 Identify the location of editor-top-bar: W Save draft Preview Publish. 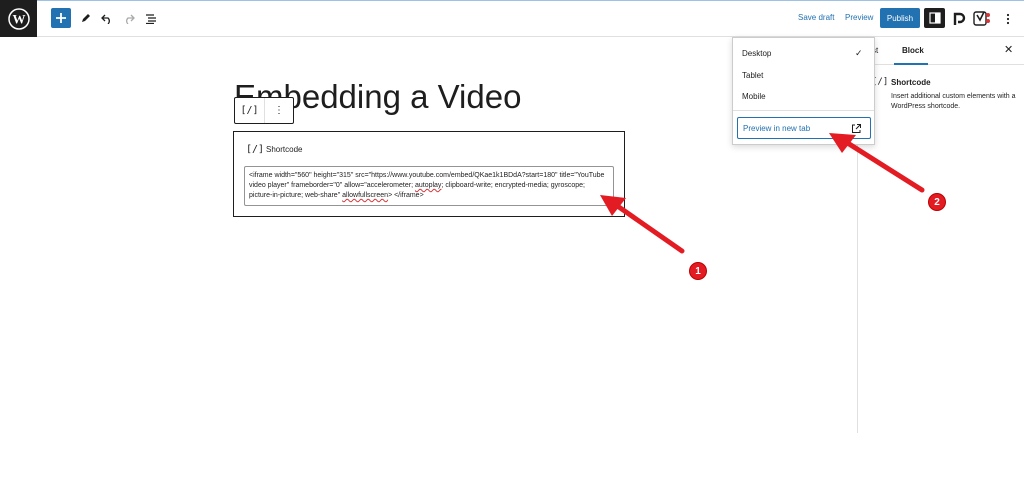
(512, 18).